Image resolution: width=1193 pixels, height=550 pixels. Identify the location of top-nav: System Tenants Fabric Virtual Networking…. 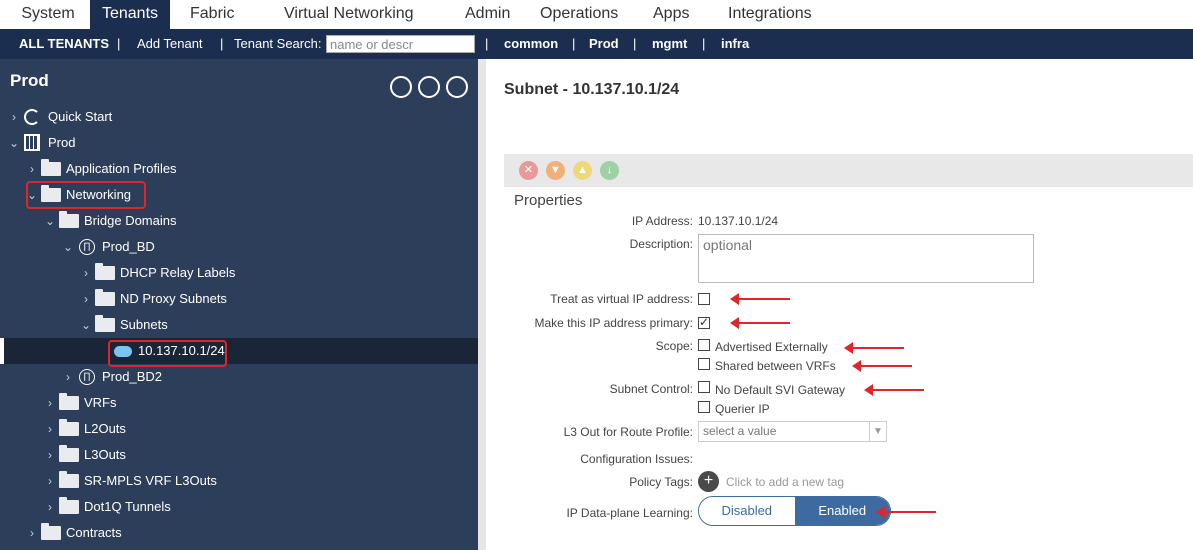
(596, 14).